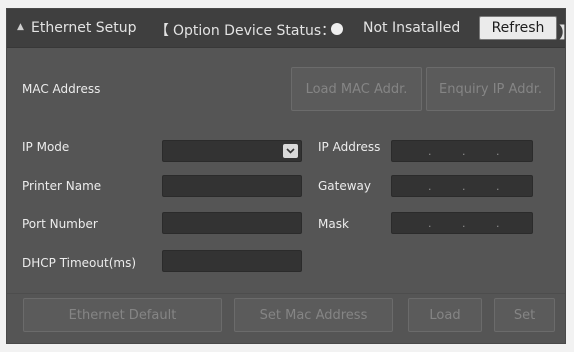 The width and height of the screenshot is (574, 352). What do you see at coordinates (79, 263) in the screenshot?
I see `dhcp-timeout-label: DHCP Timeout(ms)` at bounding box center [79, 263].